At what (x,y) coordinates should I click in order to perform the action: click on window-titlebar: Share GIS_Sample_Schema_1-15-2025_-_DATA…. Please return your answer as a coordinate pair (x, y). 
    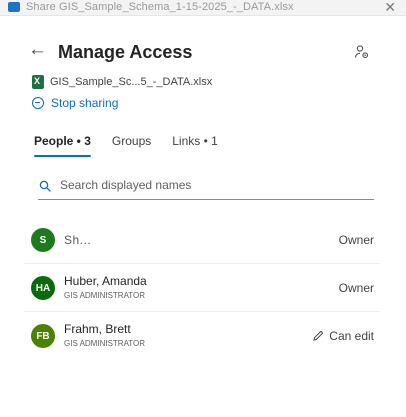
    Looking at the image, I should click on (203, 8).